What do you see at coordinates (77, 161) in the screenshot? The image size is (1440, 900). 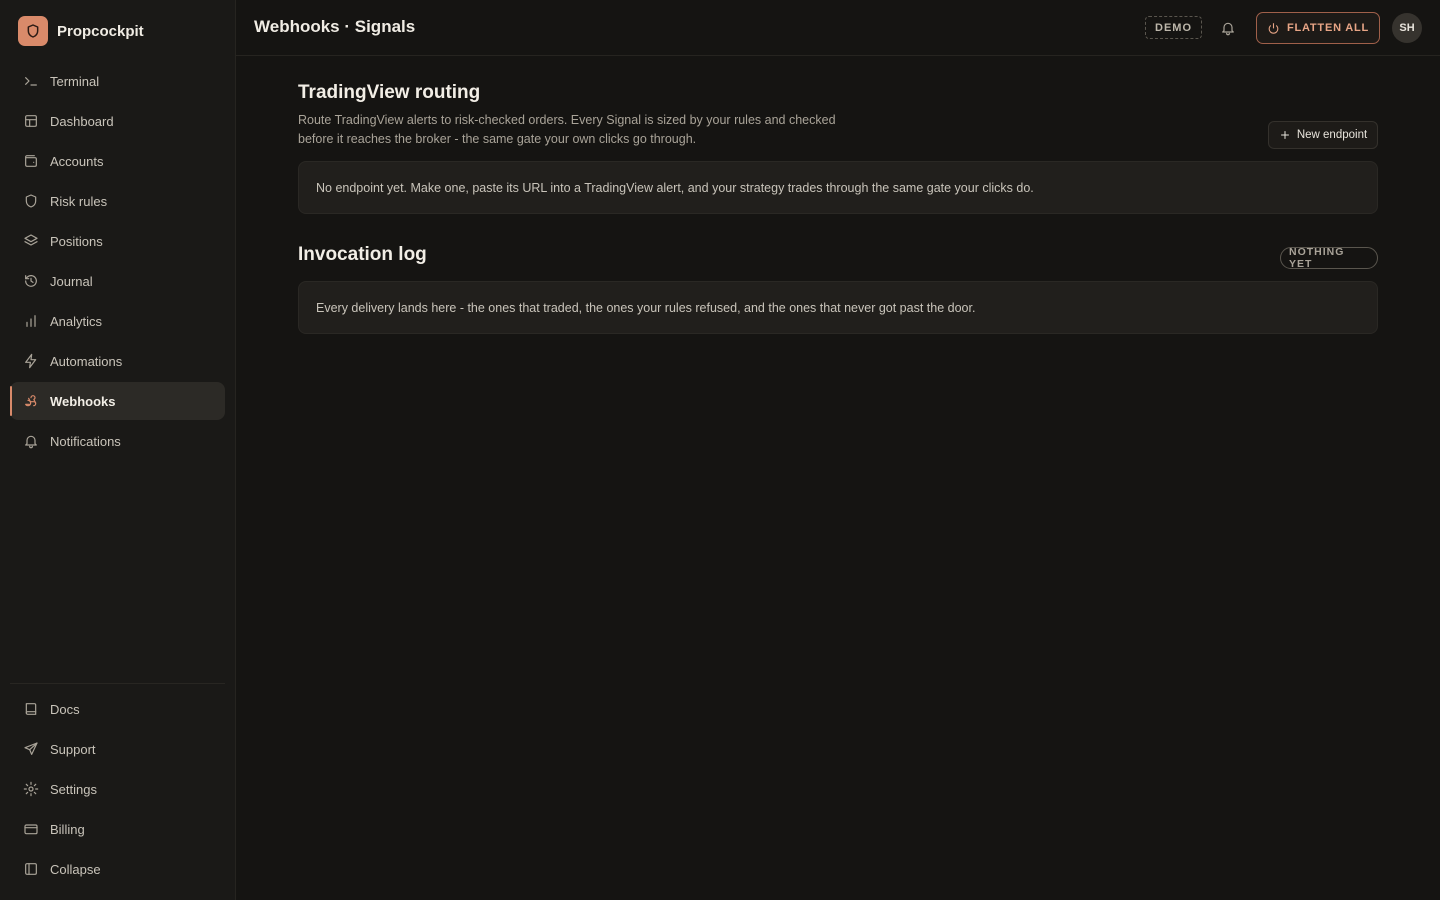 I see `sidebar-item-label: Accounts` at bounding box center [77, 161].